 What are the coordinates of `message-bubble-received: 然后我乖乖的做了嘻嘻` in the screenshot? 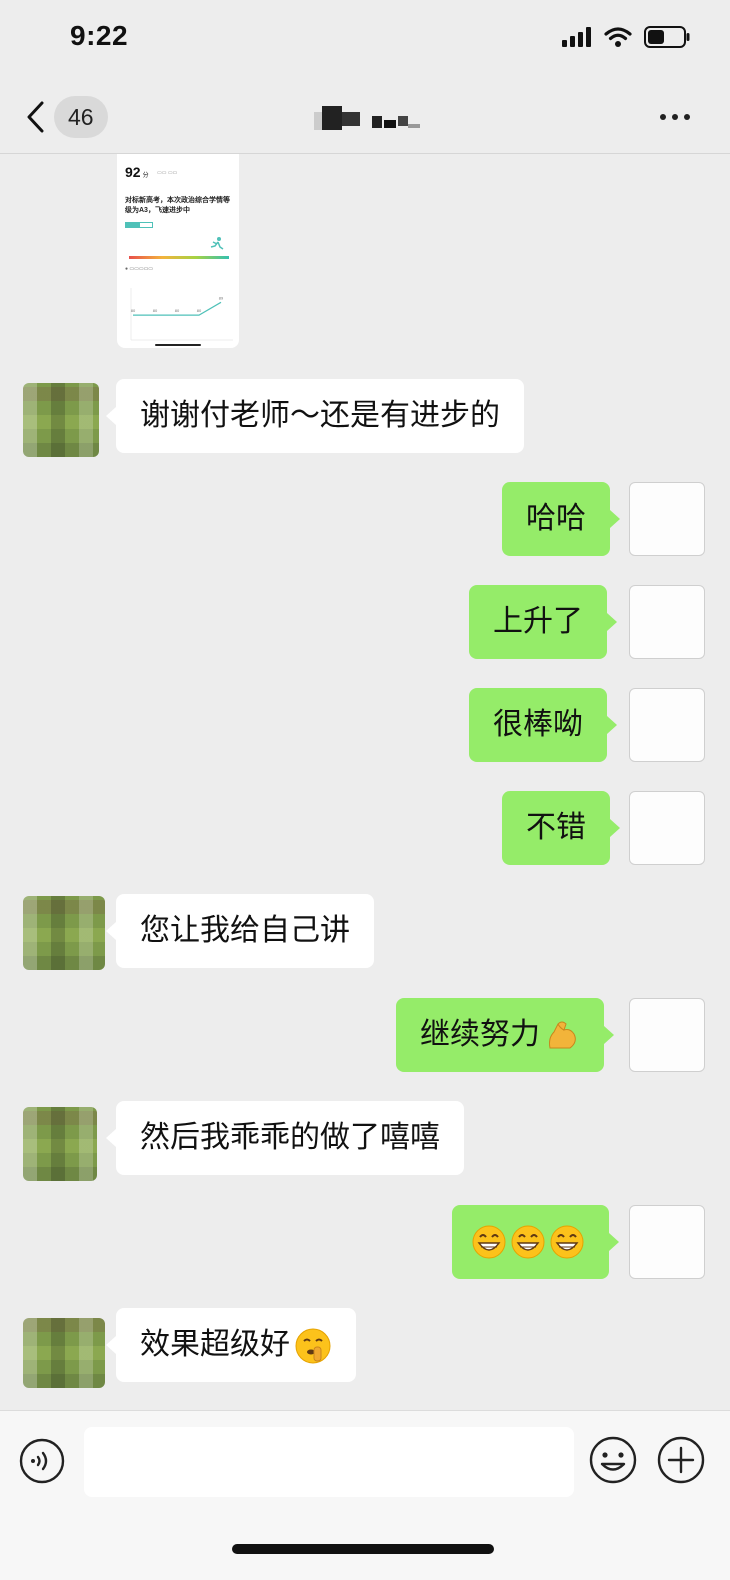 It's located at (285, 1138).